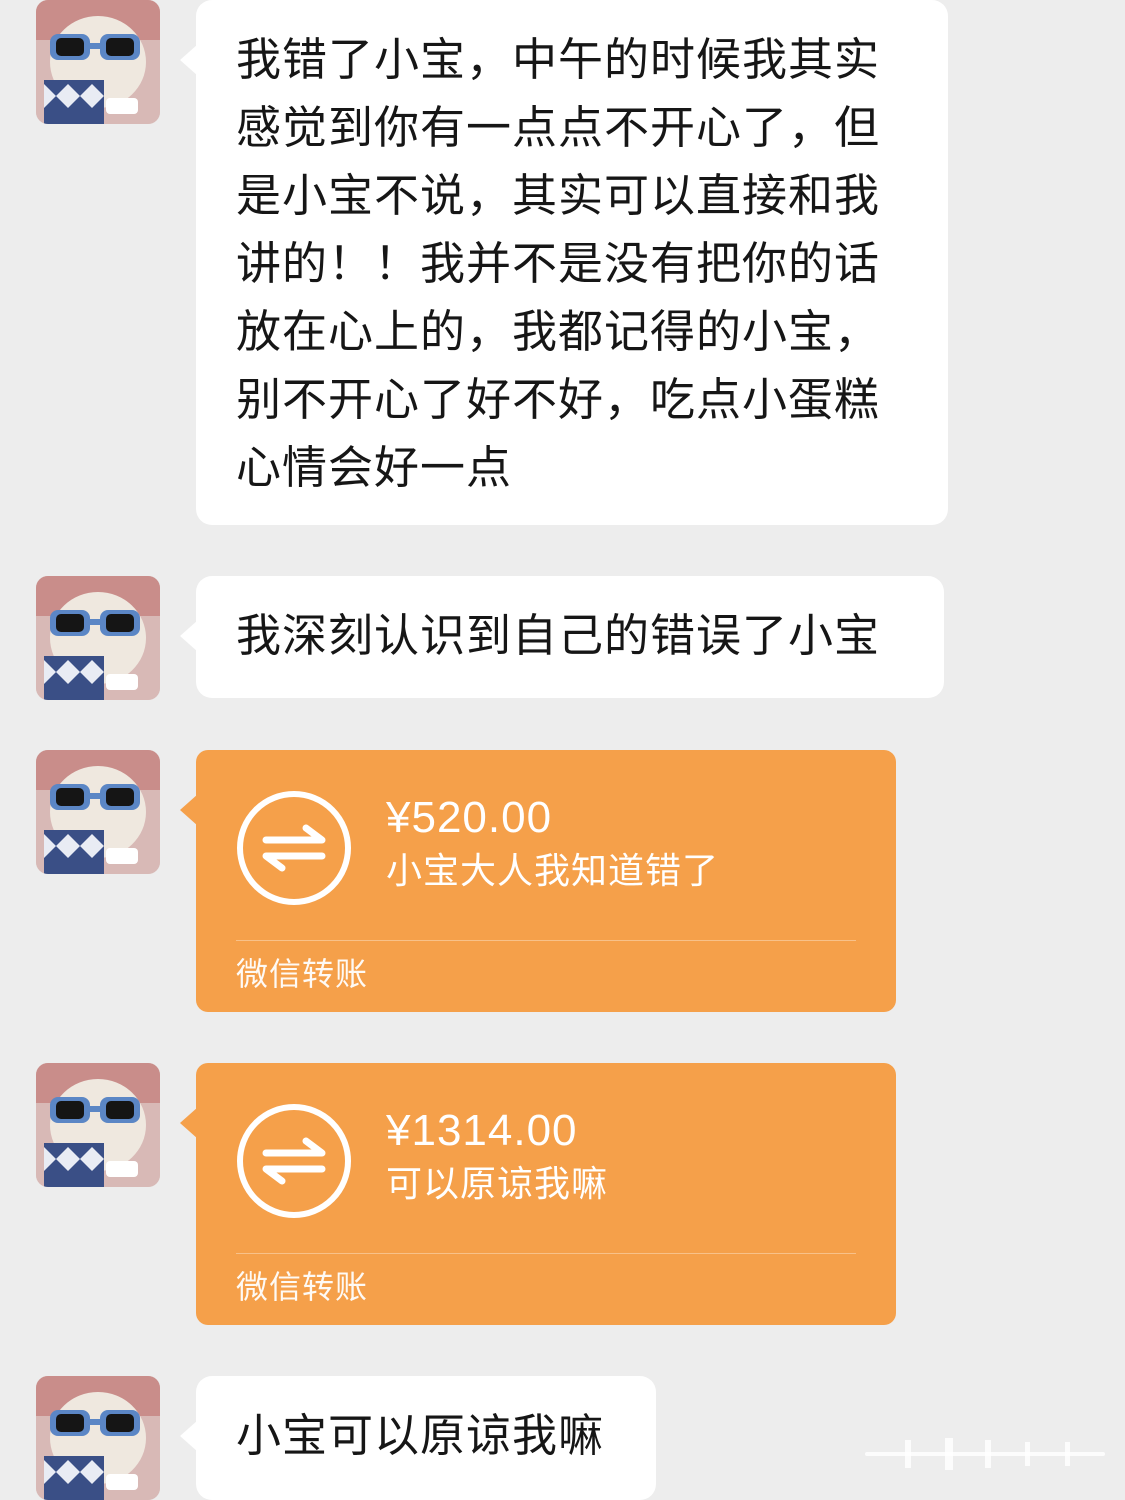 This screenshot has width=1125, height=1500. I want to click on transfer-card: ¥520.00 小宝大人我知道错了 微信转账, so click(538, 881).